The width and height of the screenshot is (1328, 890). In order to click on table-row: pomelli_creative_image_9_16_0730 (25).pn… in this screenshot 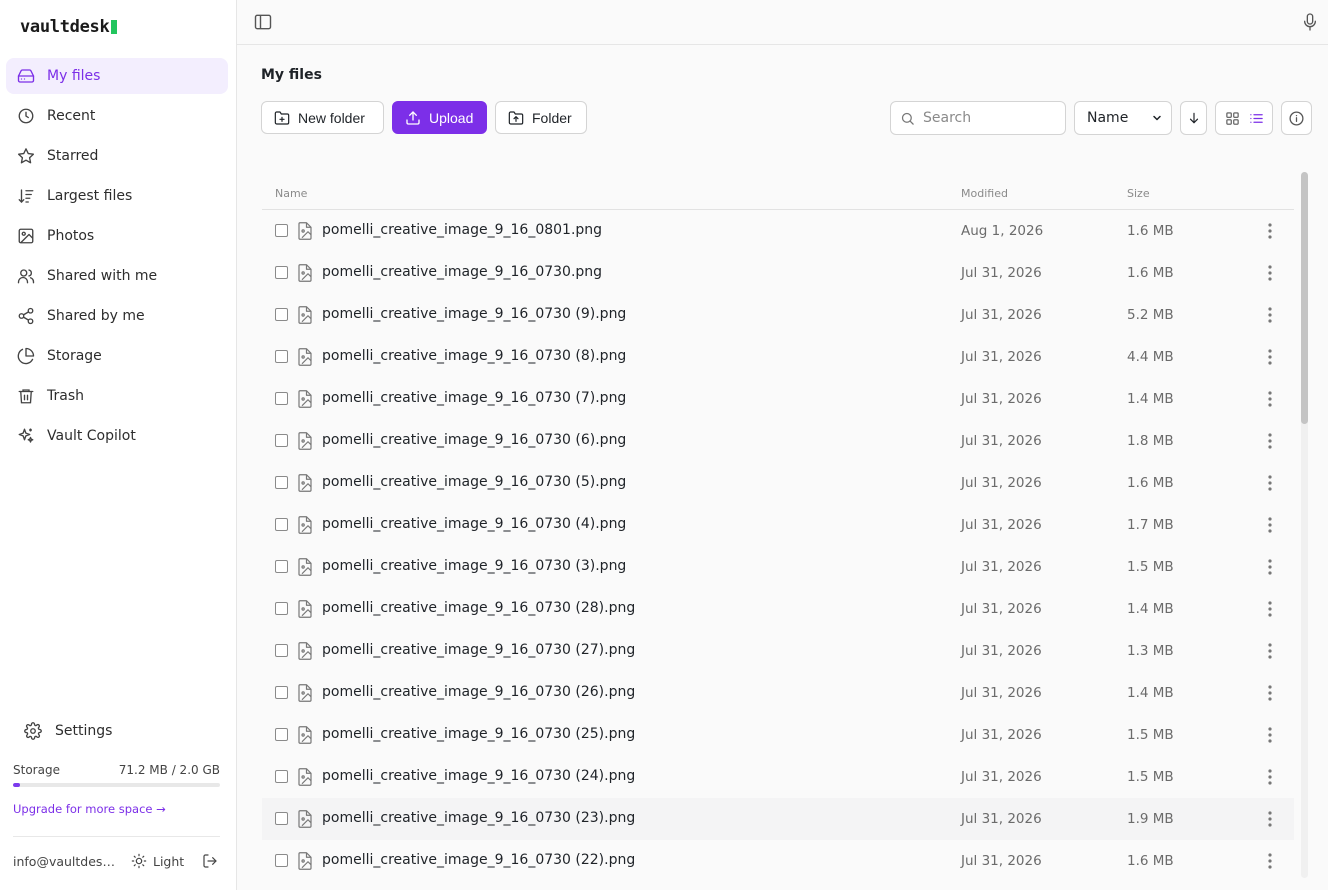, I will do `click(778, 735)`.